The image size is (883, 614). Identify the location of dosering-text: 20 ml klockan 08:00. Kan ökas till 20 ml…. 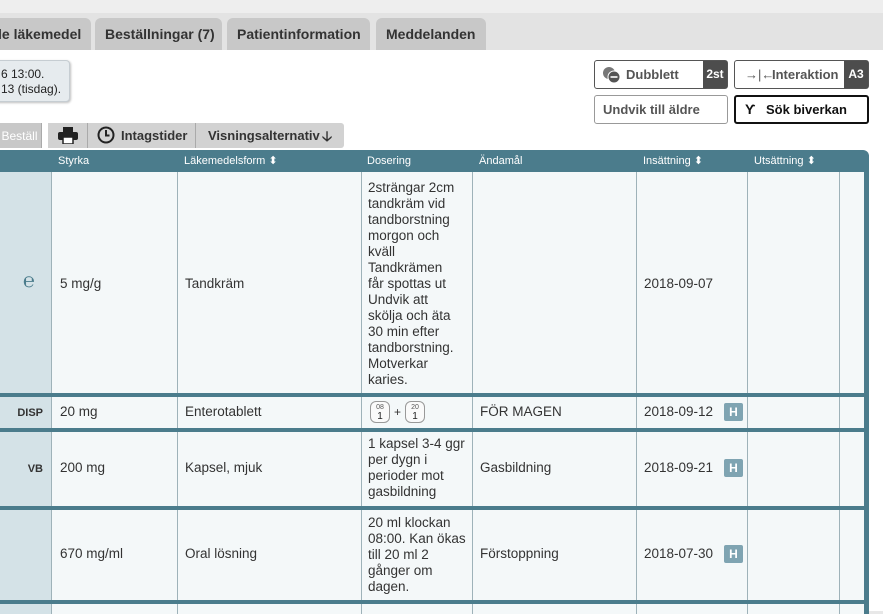
(418, 555).